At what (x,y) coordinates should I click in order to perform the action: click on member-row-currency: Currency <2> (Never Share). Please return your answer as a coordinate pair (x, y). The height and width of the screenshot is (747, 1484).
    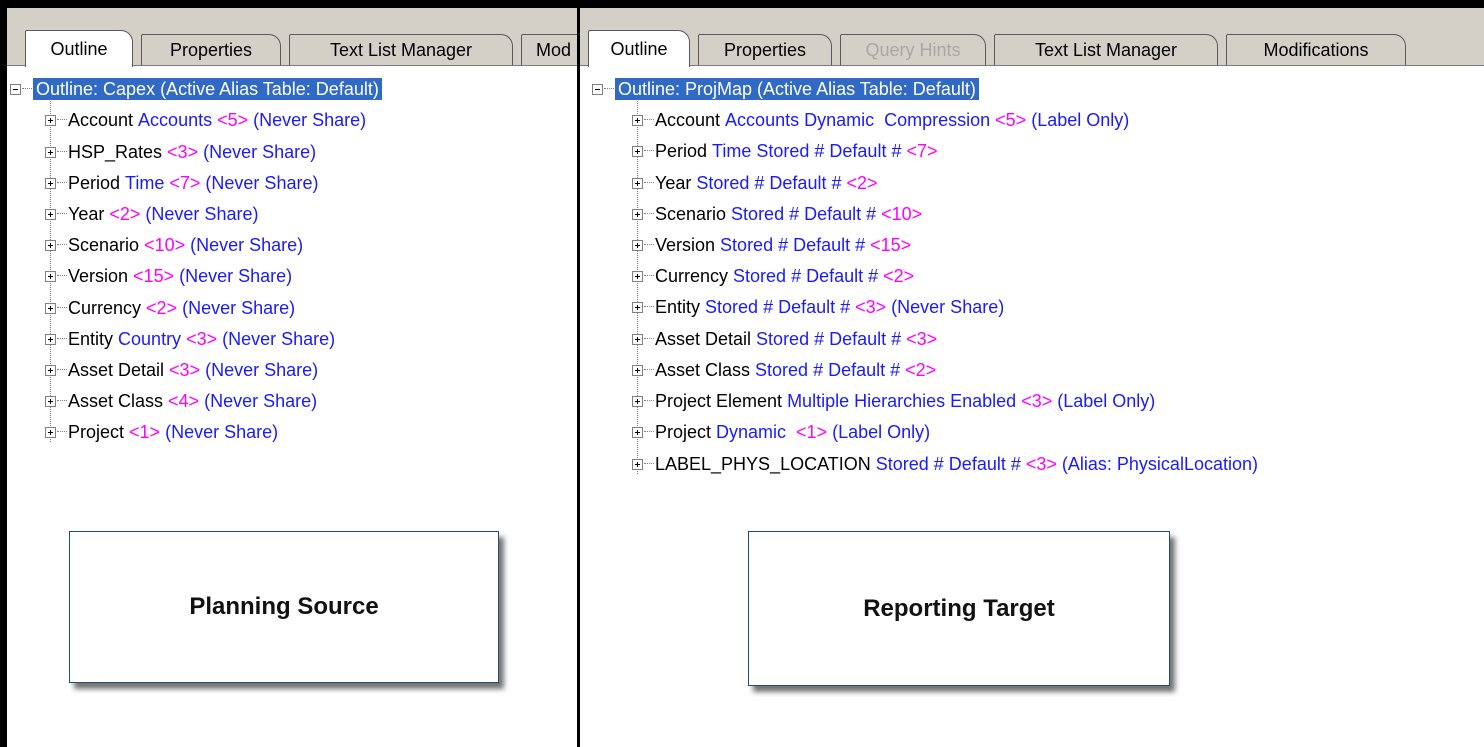
    Looking at the image, I should click on (170, 308).